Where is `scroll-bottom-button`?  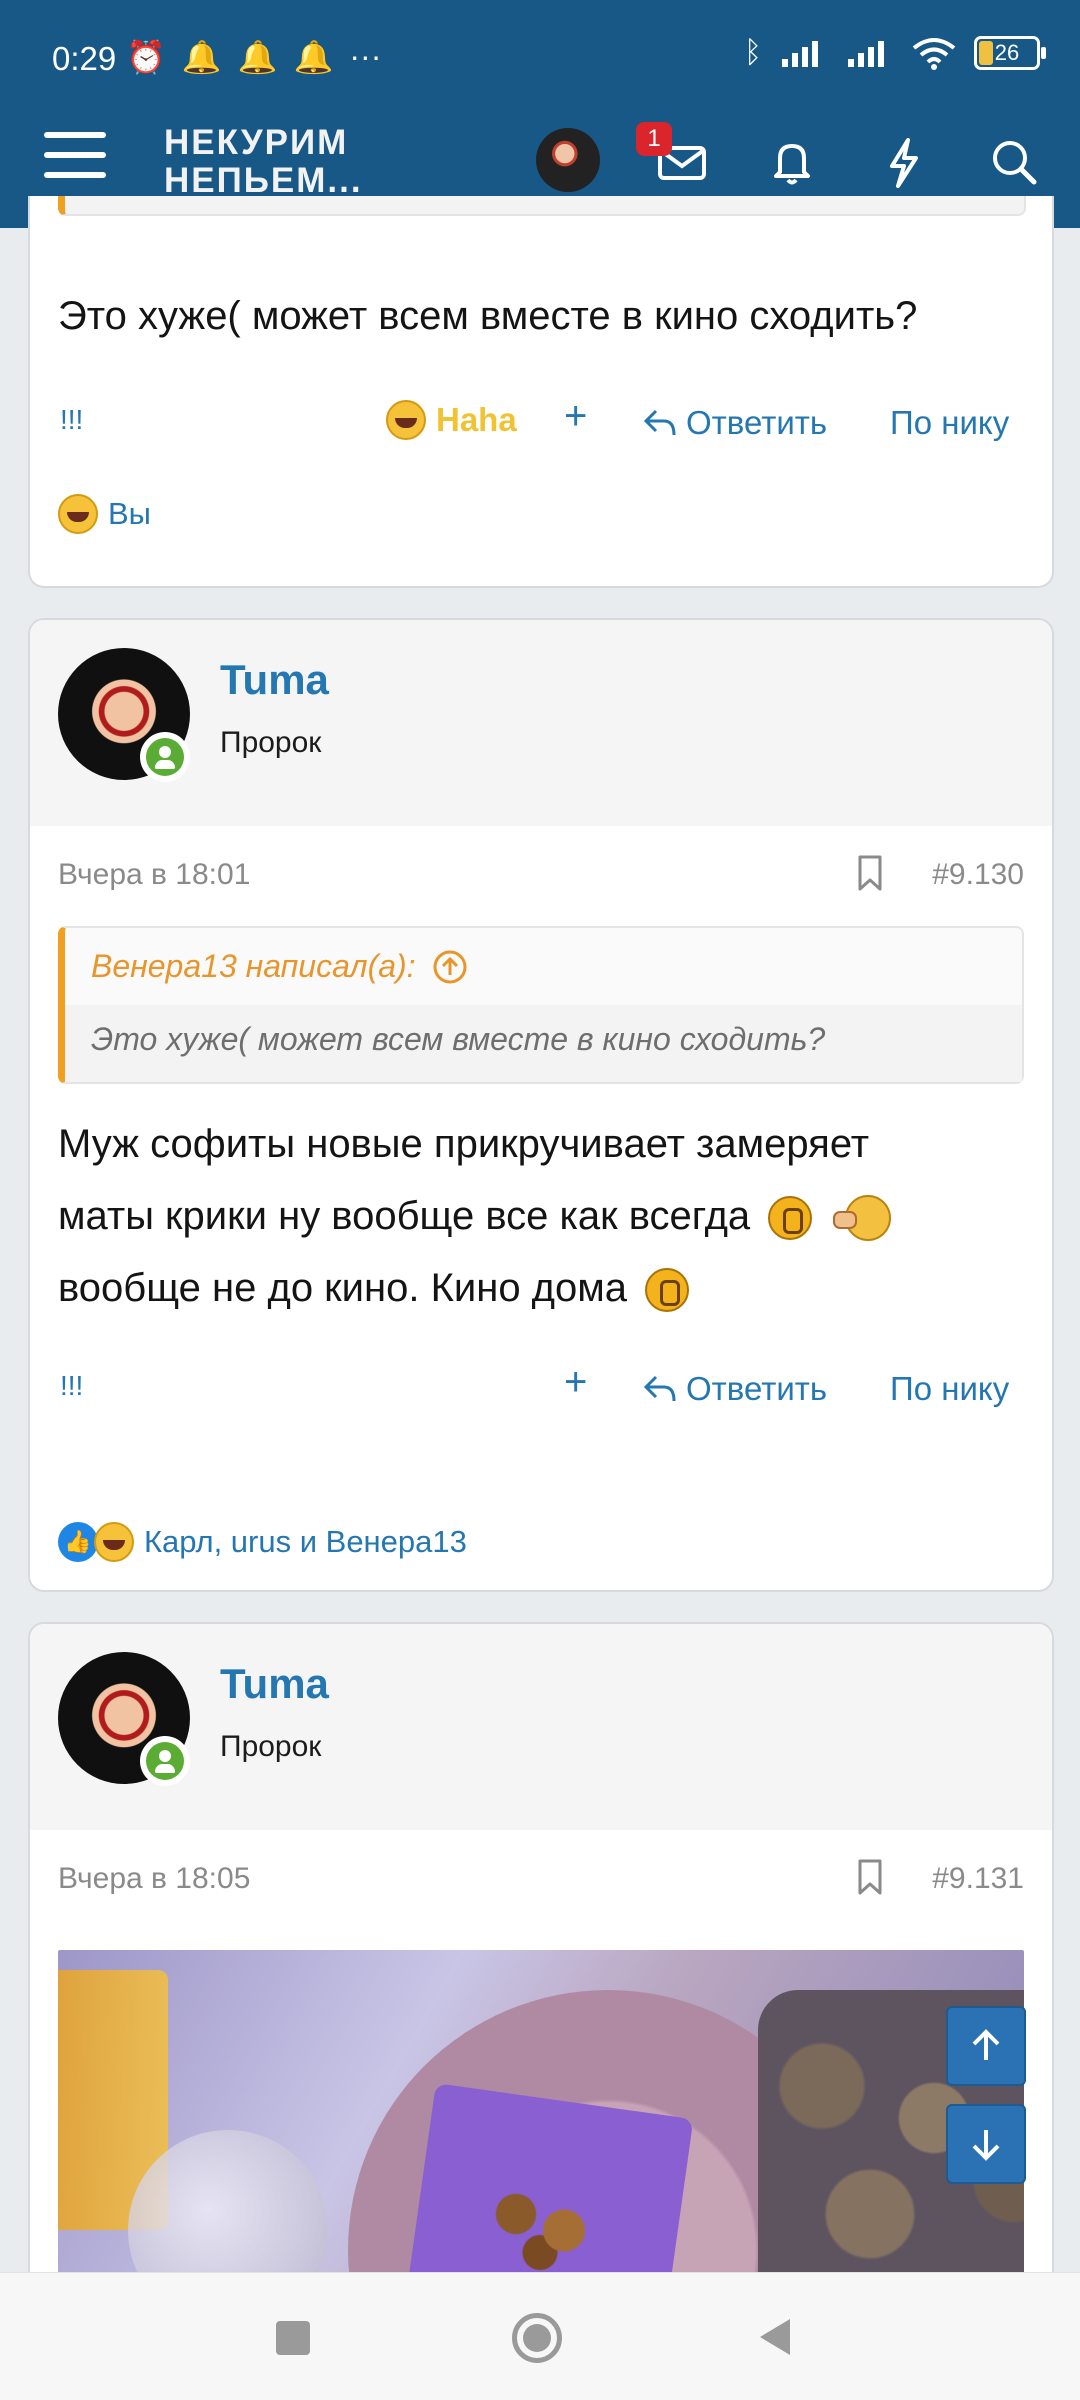 scroll-bottom-button is located at coordinates (986, 2144).